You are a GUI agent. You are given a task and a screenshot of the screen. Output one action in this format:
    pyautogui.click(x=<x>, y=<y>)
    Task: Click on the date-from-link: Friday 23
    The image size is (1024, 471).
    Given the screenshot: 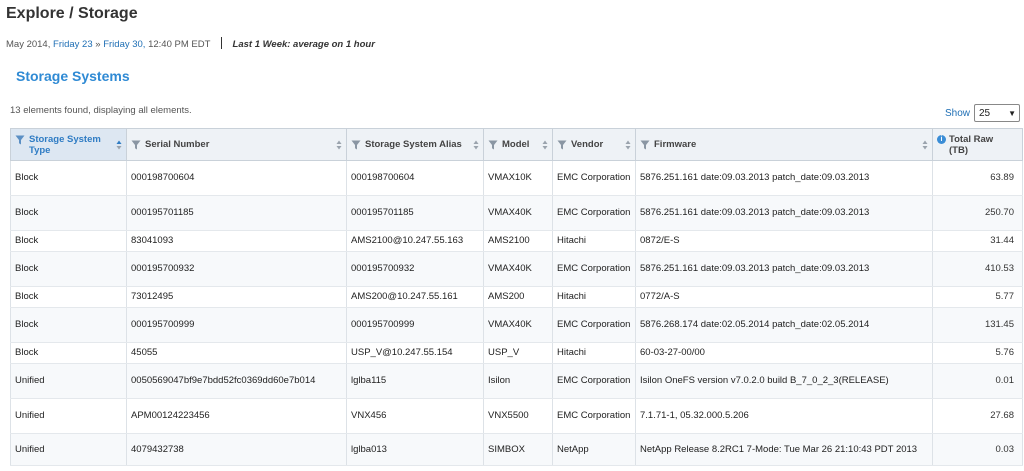 What is the action you would take?
    pyautogui.click(x=73, y=44)
    